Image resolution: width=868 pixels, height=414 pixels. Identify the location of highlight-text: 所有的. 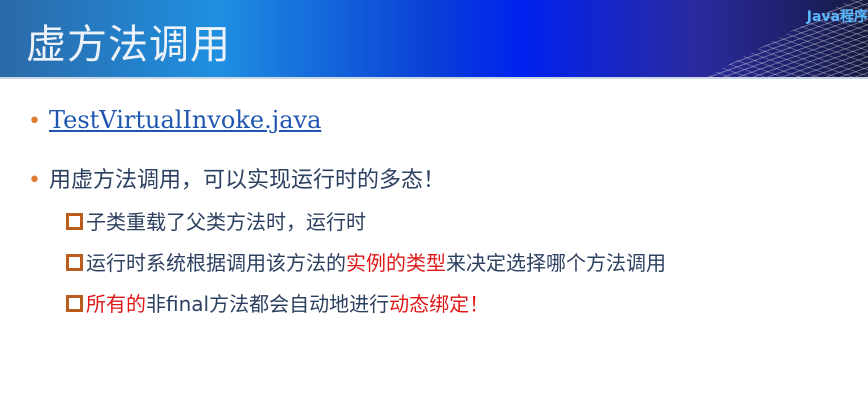
(116, 304).